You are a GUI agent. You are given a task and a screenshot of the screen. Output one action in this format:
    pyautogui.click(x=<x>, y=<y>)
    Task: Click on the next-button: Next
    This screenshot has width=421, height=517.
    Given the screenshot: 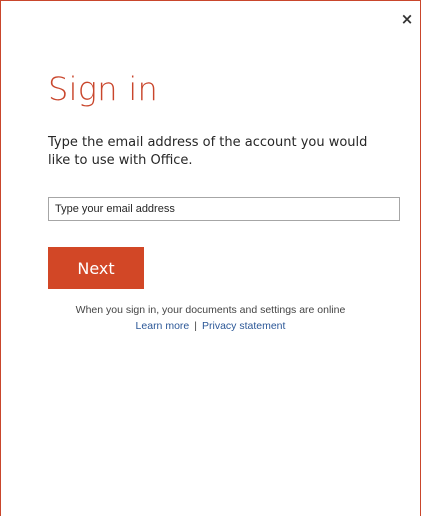 What is the action you would take?
    pyautogui.click(x=96, y=268)
    